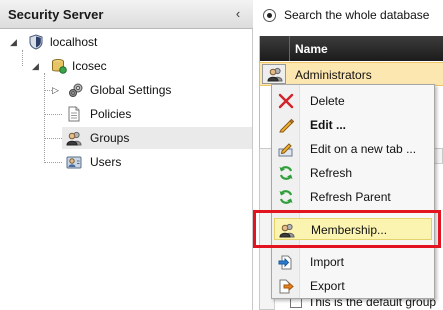 The height and width of the screenshot is (310, 443). Describe the element at coordinates (126, 14) in the screenshot. I see `panel-header: Security Server ‹` at that location.